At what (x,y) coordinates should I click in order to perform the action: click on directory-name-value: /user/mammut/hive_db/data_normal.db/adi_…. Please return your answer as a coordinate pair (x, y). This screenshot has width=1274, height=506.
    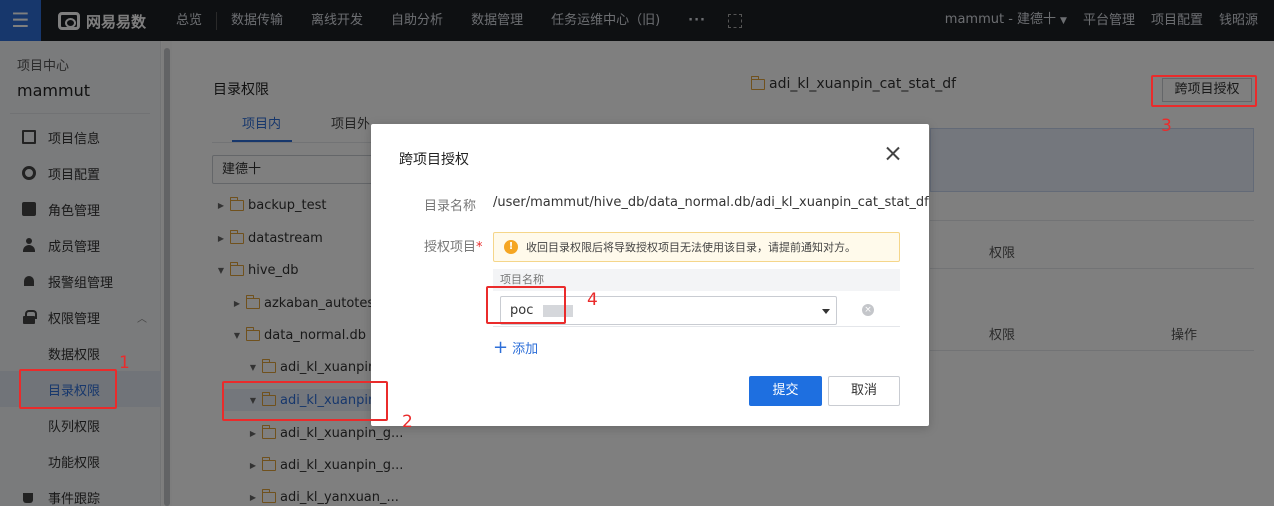
    Looking at the image, I should click on (711, 202).